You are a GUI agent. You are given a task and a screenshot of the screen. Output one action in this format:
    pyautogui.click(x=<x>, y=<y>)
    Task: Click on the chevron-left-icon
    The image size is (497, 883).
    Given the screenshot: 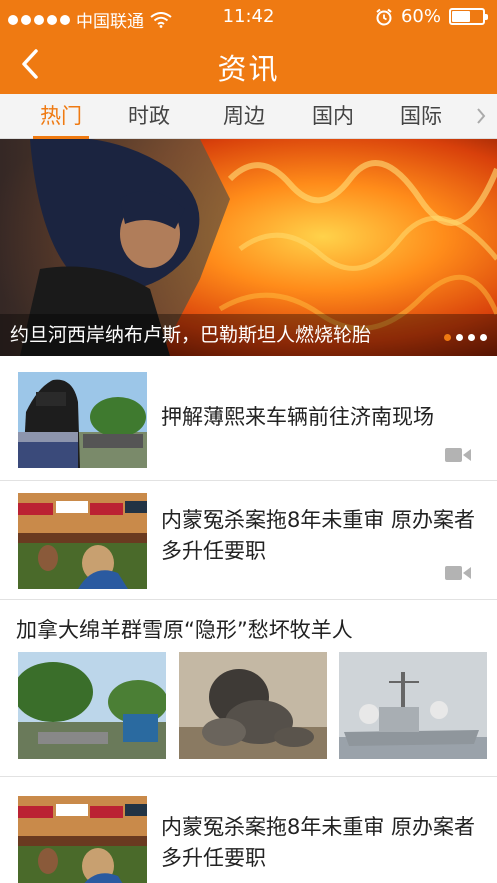 What is the action you would take?
    pyautogui.click(x=30, y=64)
    